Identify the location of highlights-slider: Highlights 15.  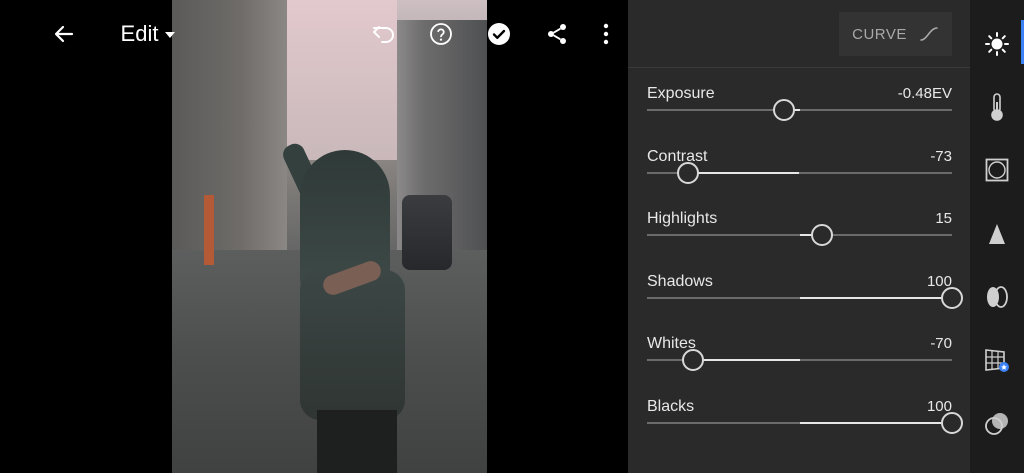
(799, 235).